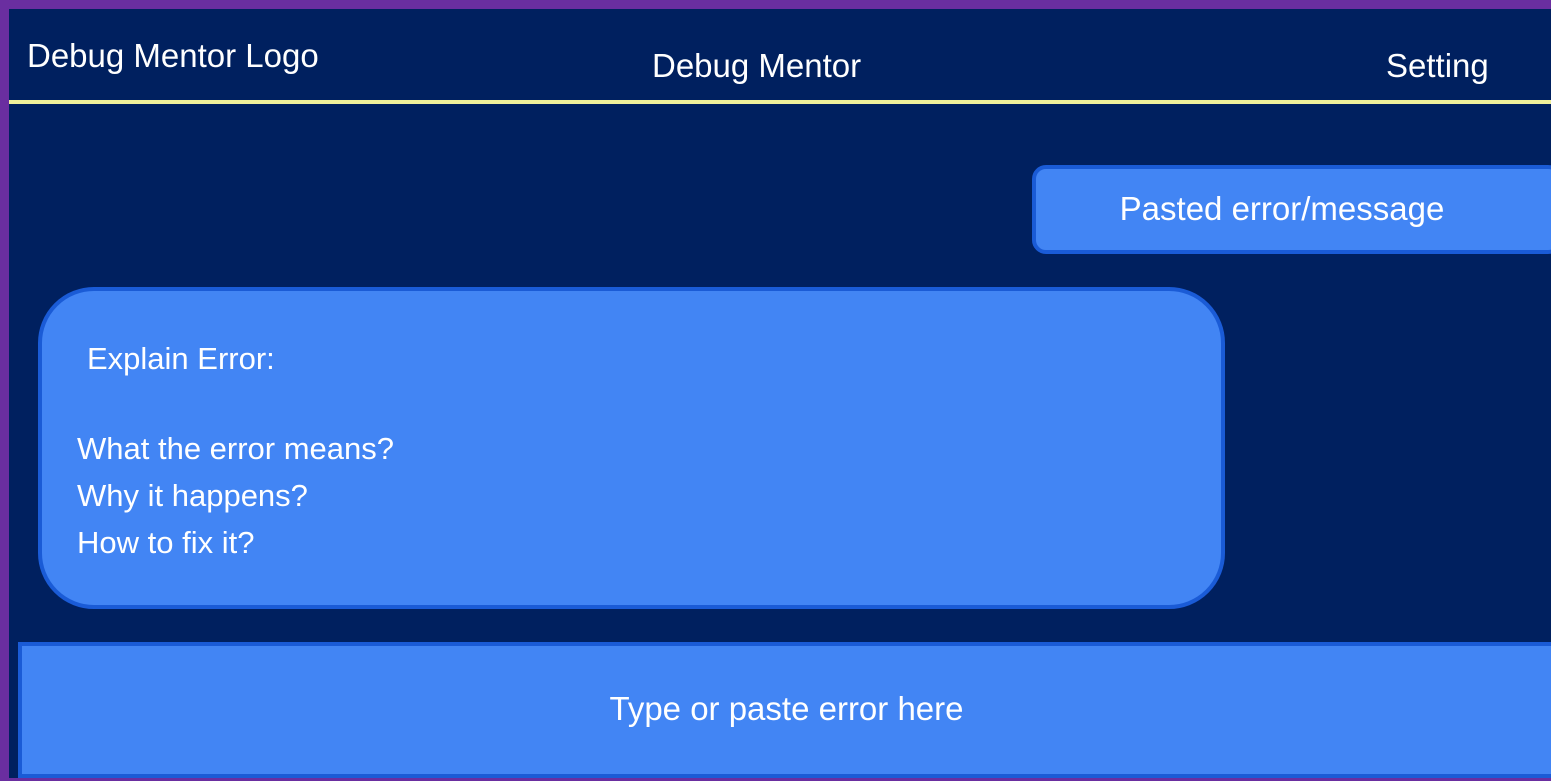  I want to click on user-message-text: Pasted error/message, so click(1282, 208).